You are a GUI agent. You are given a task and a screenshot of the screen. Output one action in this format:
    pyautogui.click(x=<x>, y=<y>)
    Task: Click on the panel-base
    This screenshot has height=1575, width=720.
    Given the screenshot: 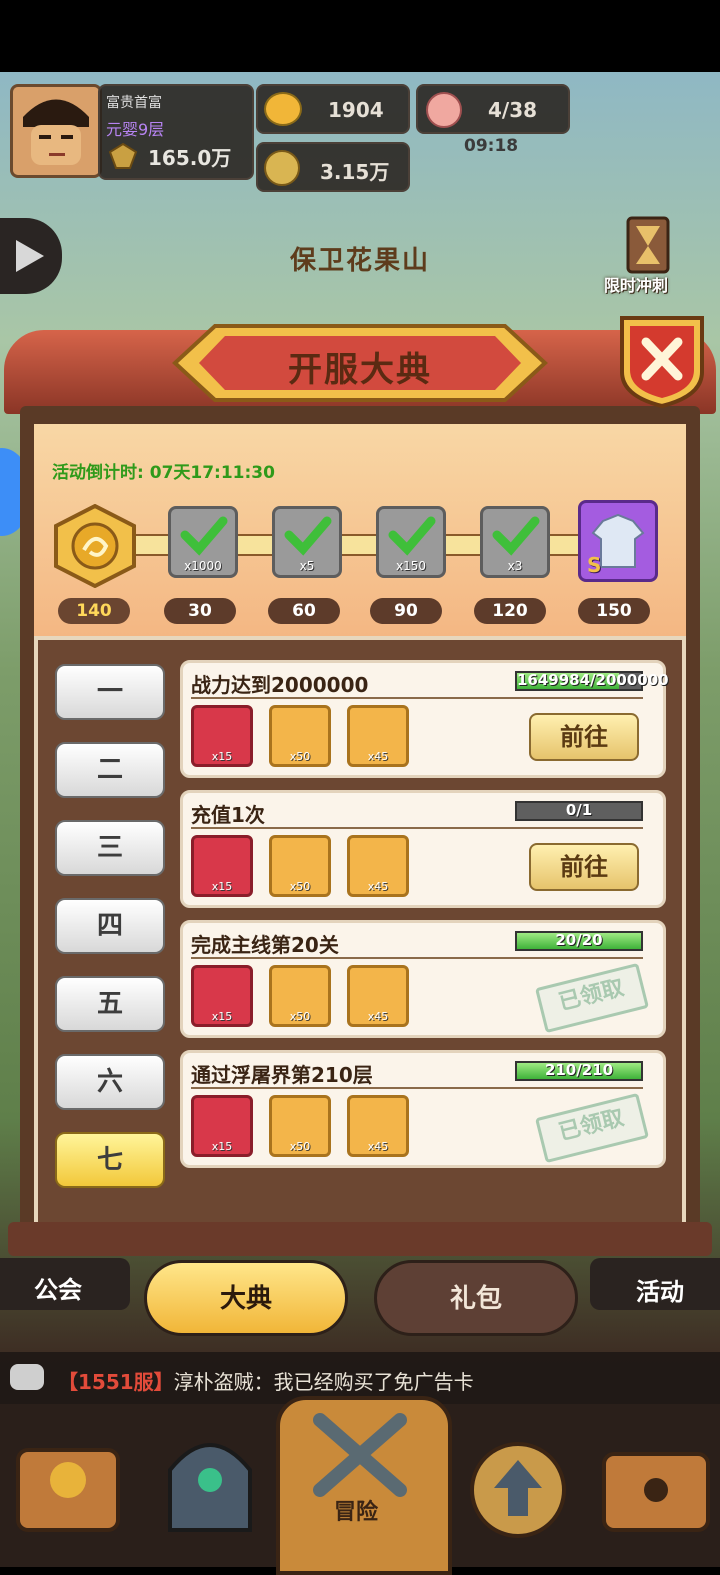 What is the action you would take?
    pyautogui.click(x=360, y=1239)
    